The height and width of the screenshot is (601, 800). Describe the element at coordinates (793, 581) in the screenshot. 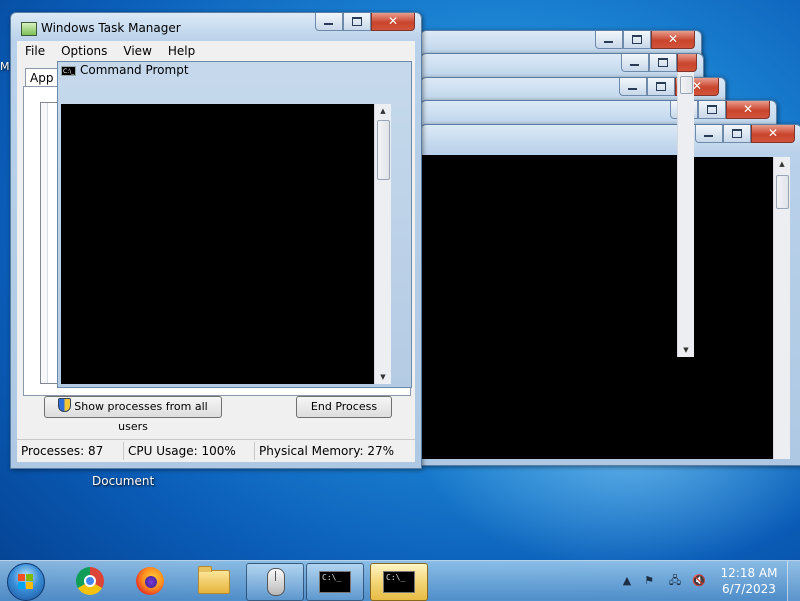

I see `show-desktop-button` at that location.